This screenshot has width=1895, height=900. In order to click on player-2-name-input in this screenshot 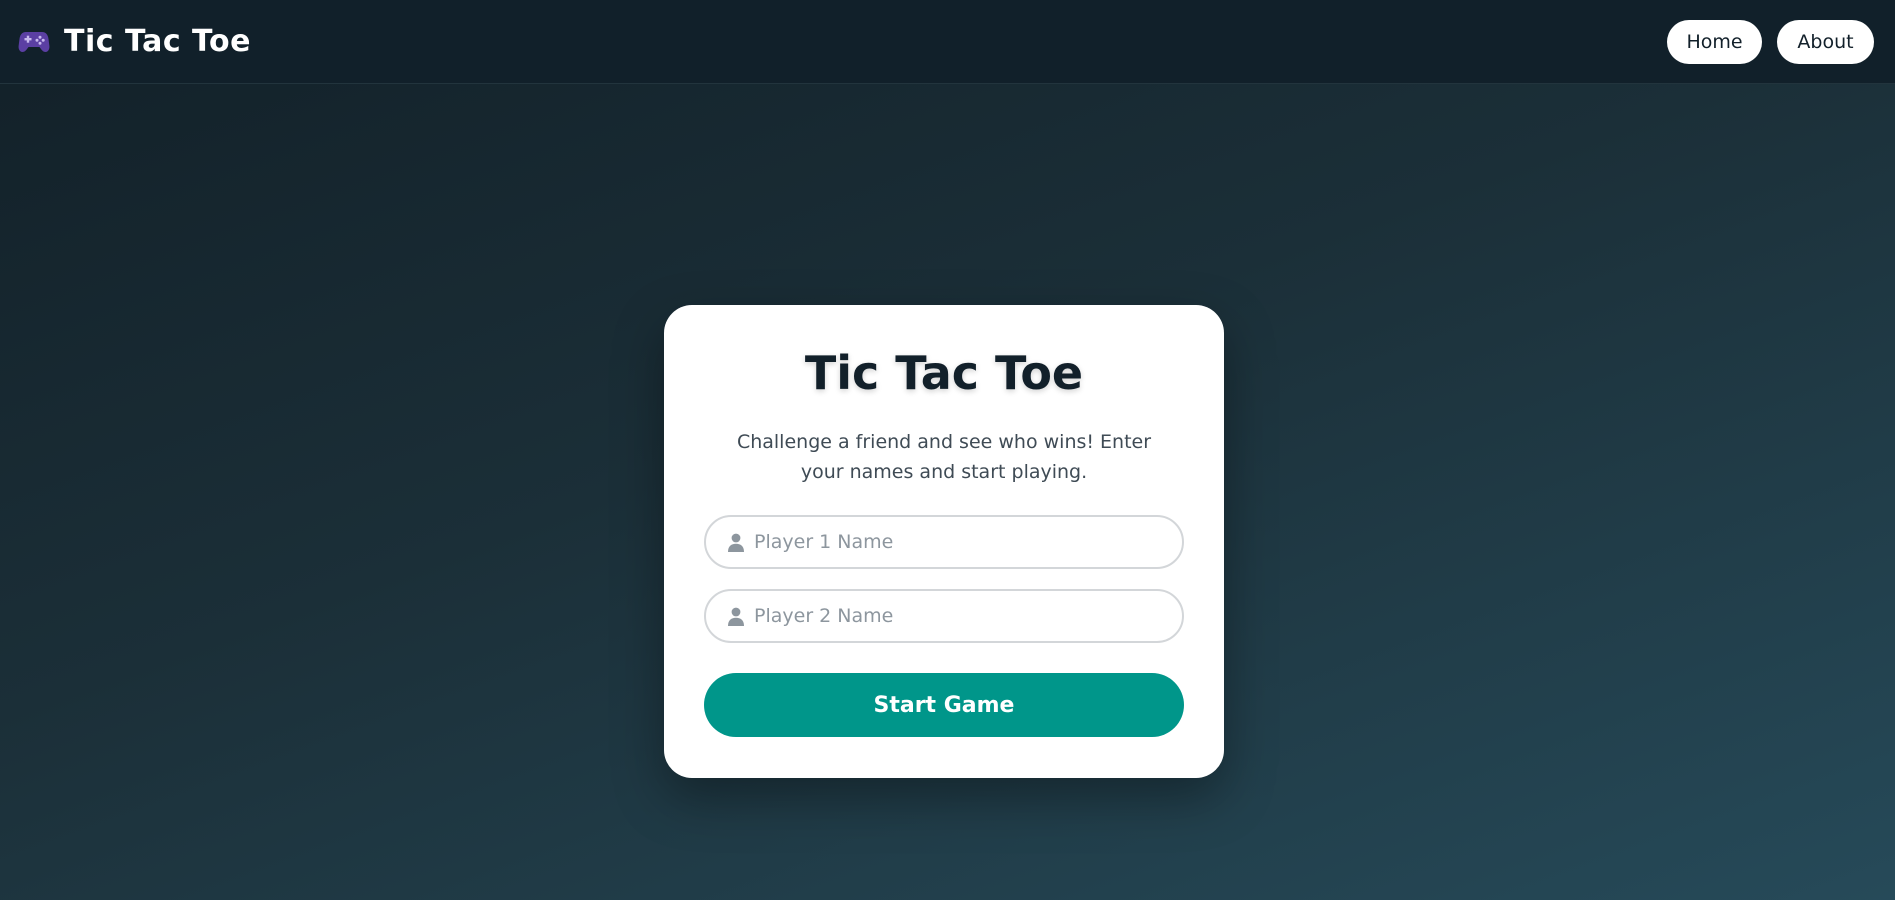, I will do `click(964, 616)`.